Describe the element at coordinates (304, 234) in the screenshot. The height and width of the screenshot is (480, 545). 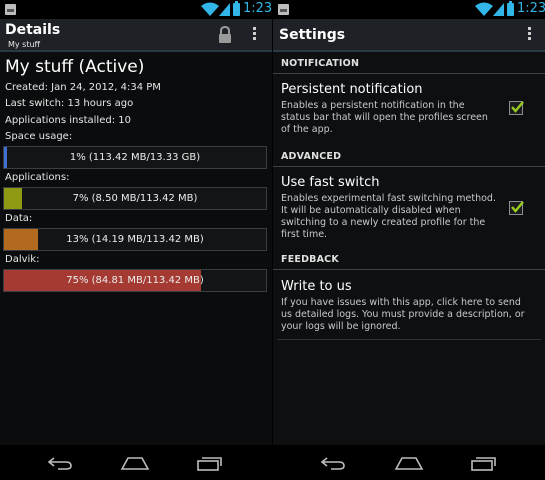
I see `pref-summary-line: first time.` at that location.